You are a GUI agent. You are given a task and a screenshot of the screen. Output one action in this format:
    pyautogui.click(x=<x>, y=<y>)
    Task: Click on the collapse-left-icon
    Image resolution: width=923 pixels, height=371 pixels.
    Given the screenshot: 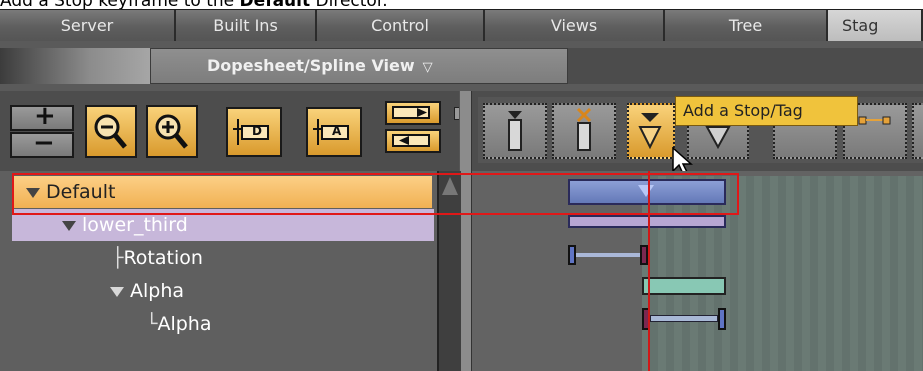 What is the action you would take?
    pyautogui.click(x=411, y=140)
    